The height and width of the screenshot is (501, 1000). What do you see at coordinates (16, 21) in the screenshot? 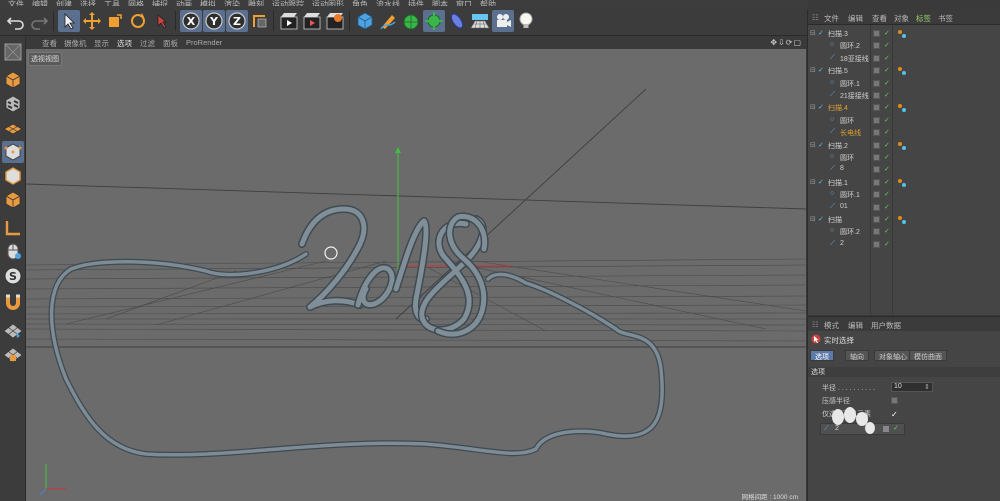
I see `undo-button` at bounding box center [16, 21].